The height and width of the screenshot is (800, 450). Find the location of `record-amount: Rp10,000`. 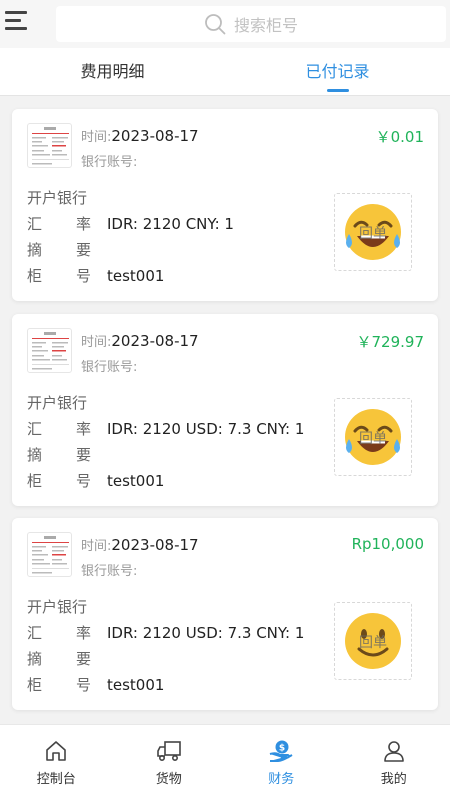

record-amount: Rp10,000 is located at coordinates (387, 544).